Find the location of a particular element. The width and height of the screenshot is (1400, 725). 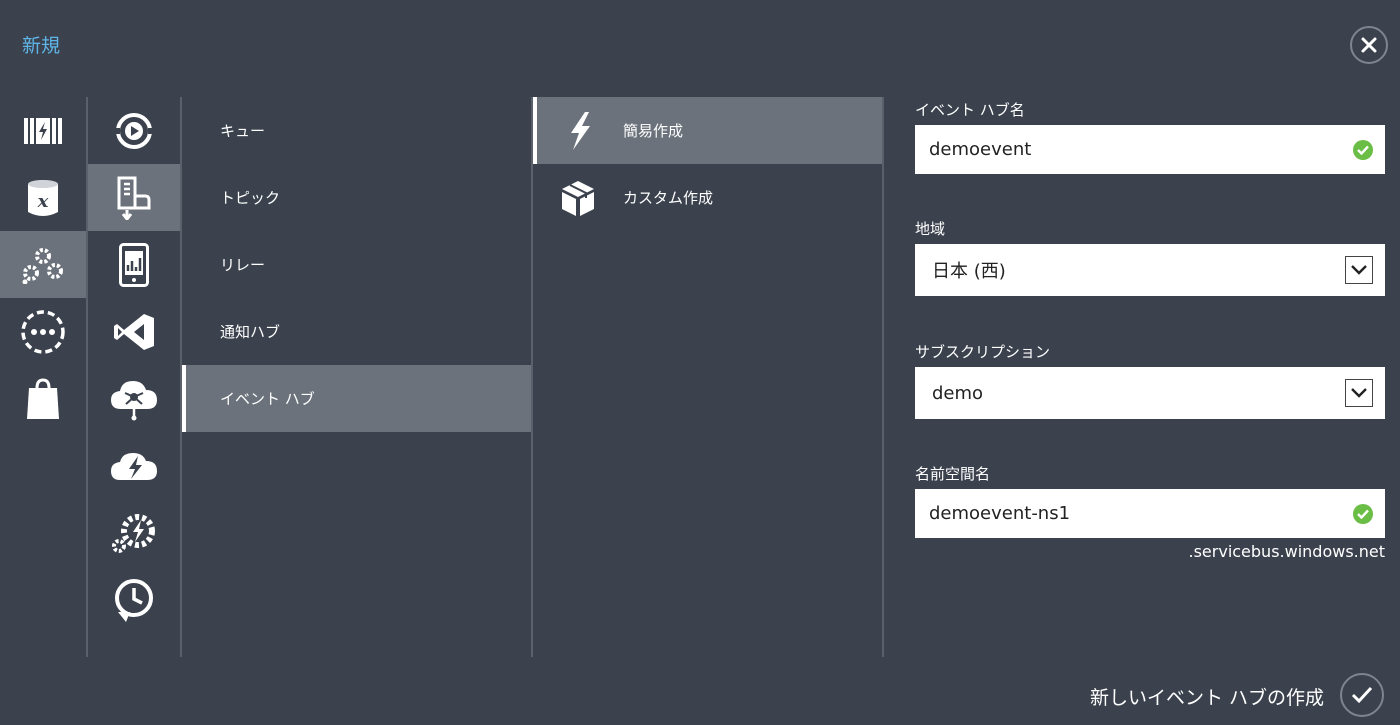

close-button is located at coordinates (1369, 45).